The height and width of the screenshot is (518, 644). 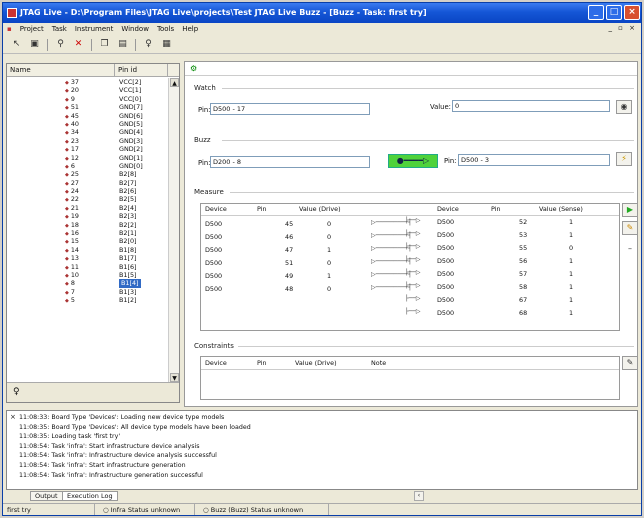 I want to click on pin-row: 18B2[2], so click(x=88, y=225).